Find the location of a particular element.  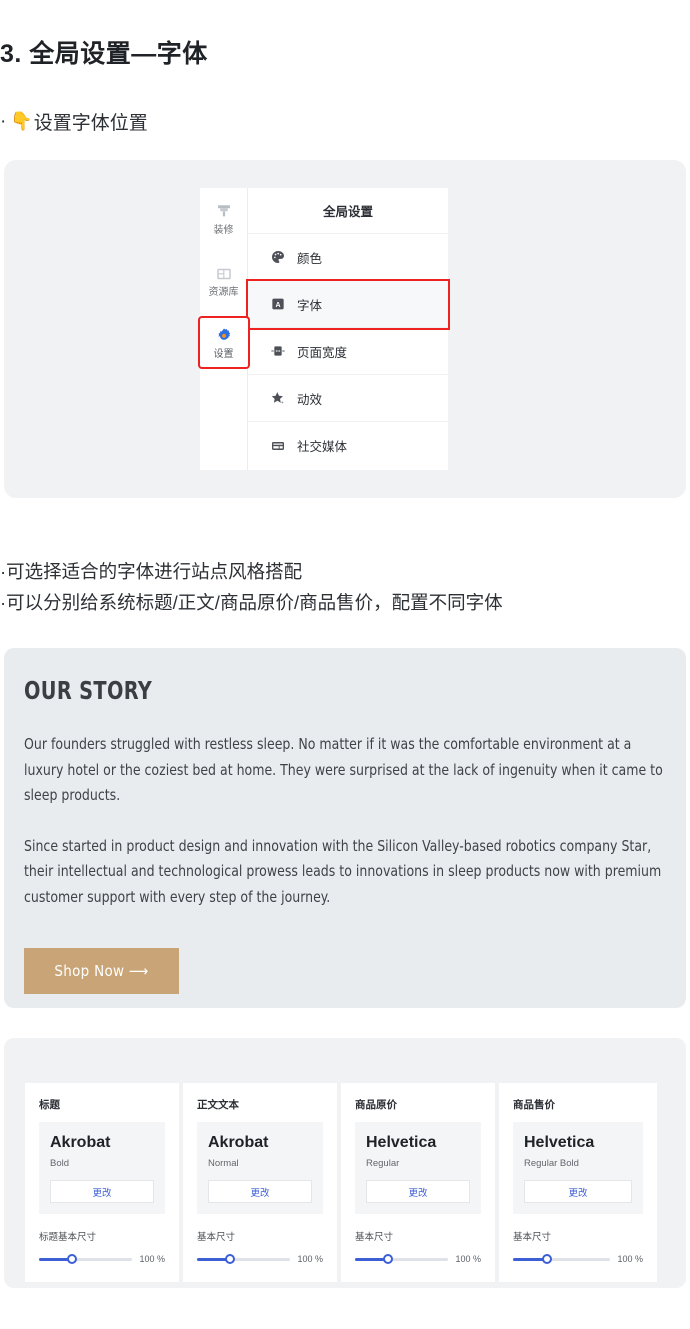

sidebar-item-label: 设置 is located at coordinates (223, 354).